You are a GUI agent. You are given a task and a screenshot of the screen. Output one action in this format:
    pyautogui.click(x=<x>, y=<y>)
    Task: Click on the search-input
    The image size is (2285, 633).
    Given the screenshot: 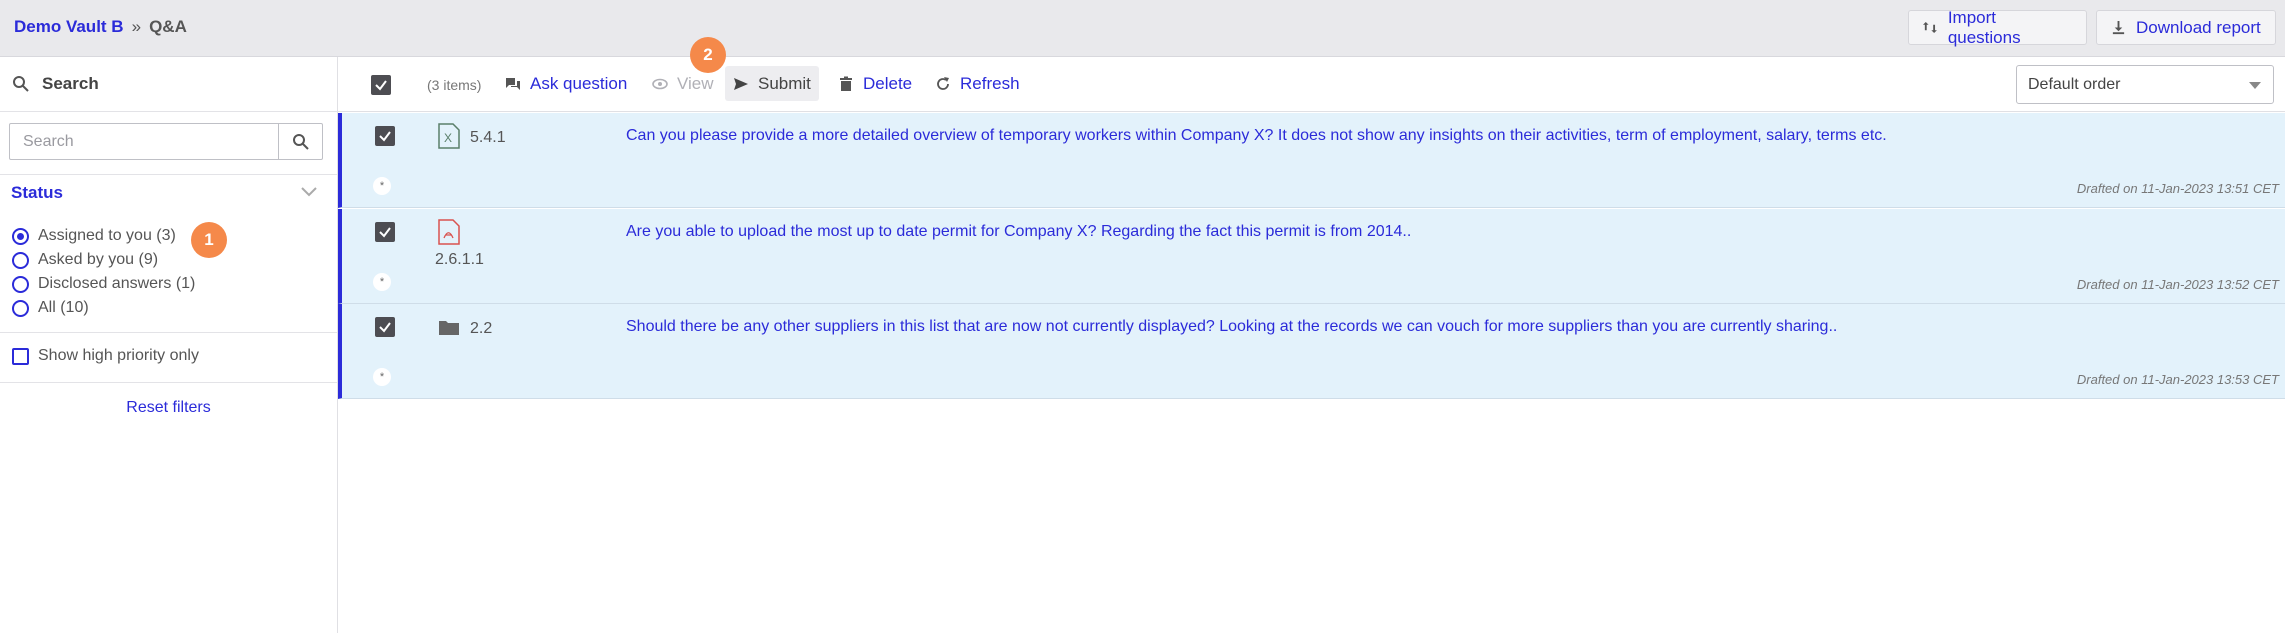 What is the action you would take?
    pyautogui.click(x=144, y=141)
    